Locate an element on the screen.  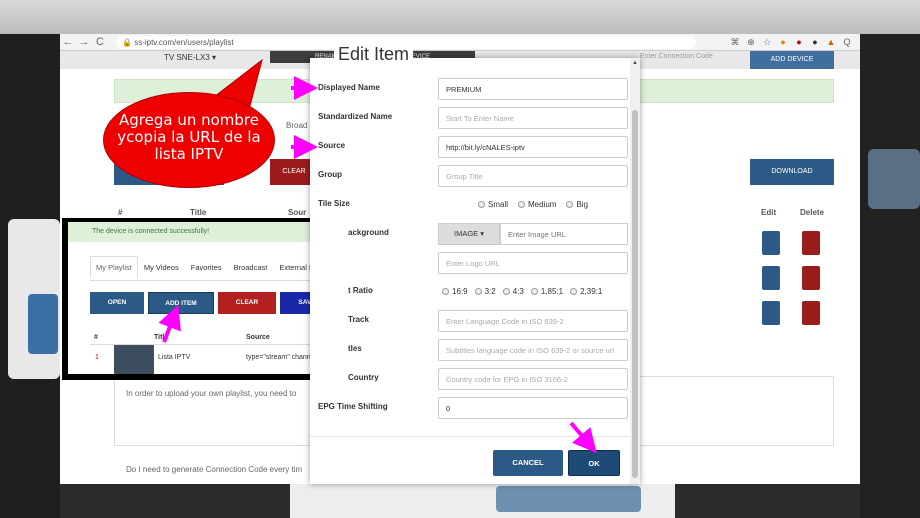
displayed-name-row: Displayed Name is located at coordinates (473, 90).